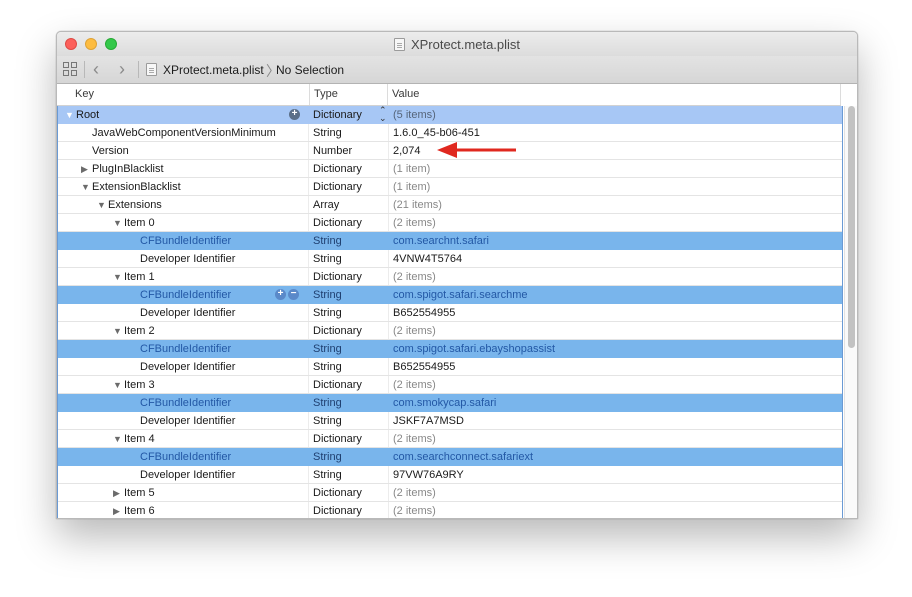 Image resolution: width=912 pixels, height=597 pixels. What do you see at coordinates (128, 169) in the screenshot?
I see `row-key: PlugInBlacklist` at bounding box center [128, 169].